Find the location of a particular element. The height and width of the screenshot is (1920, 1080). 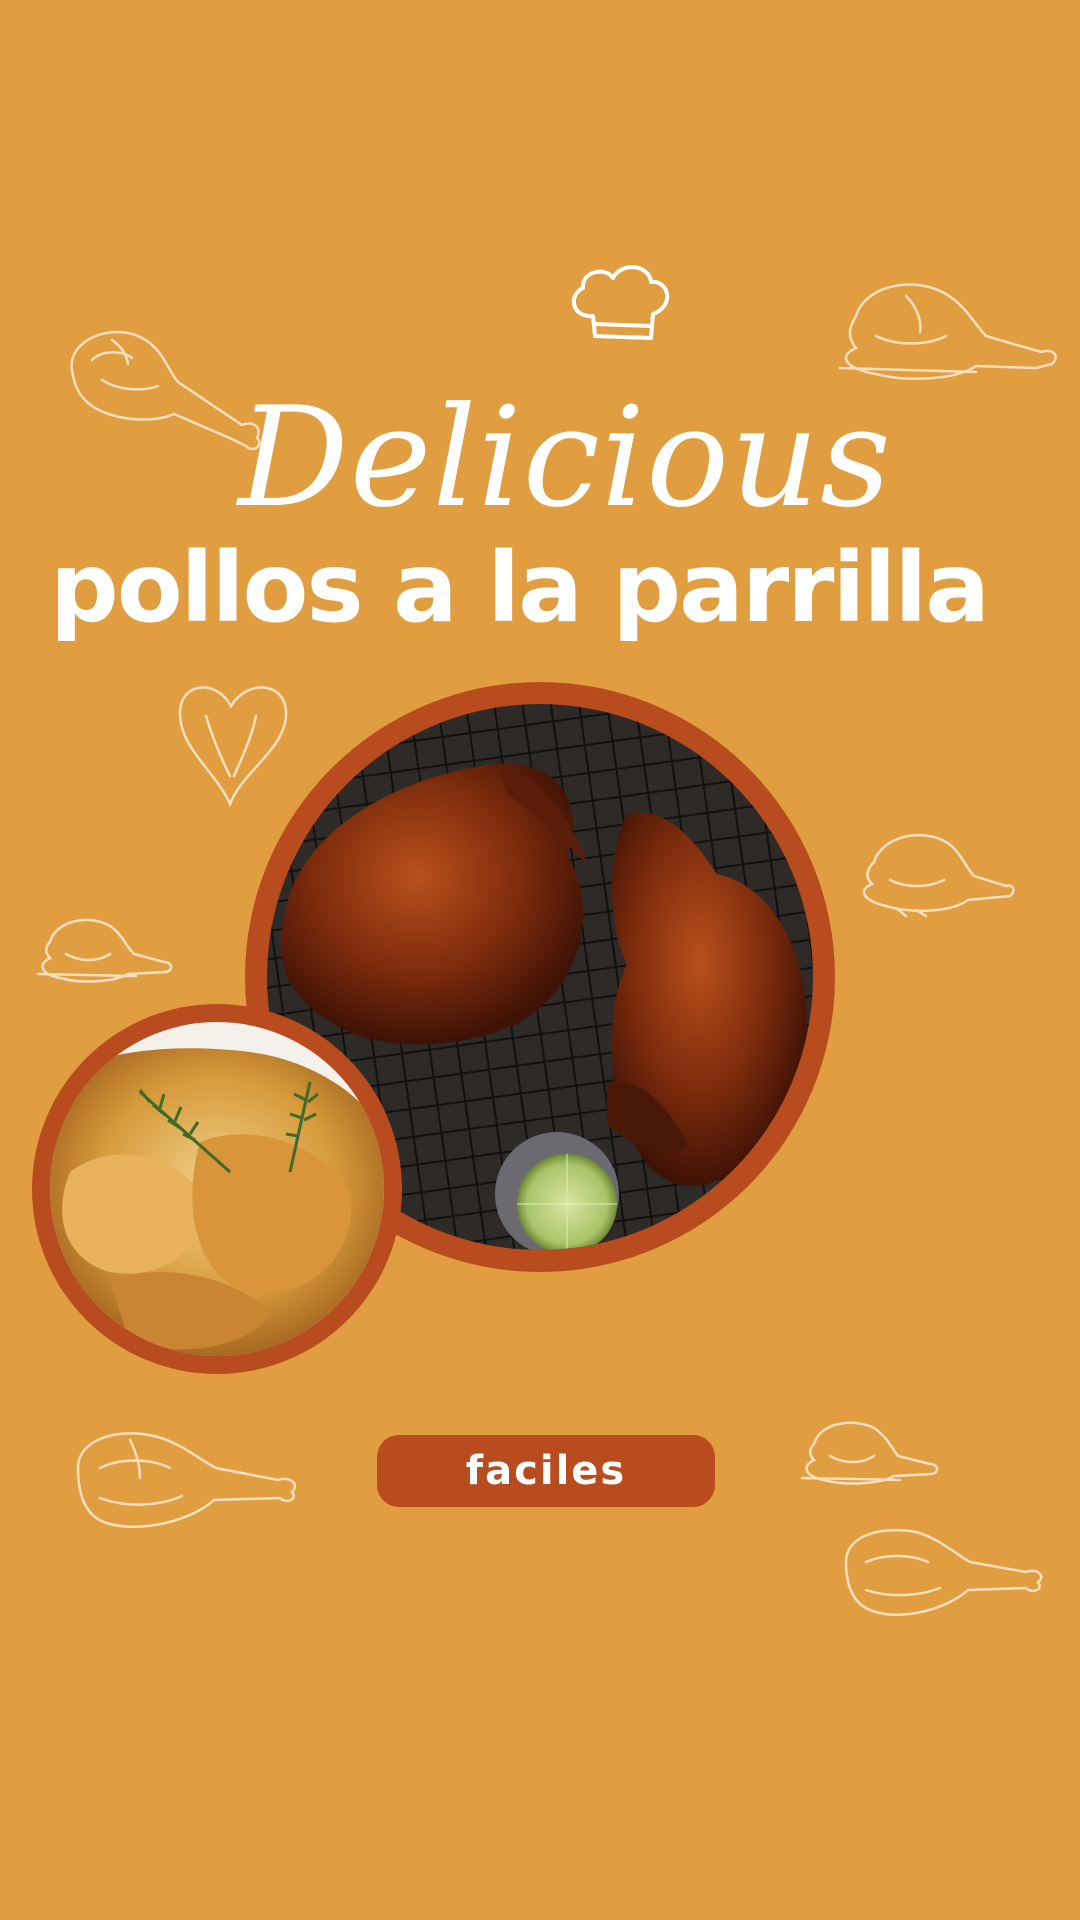

main-title: pollos a la parrilla is located at coordinates (520, 588).